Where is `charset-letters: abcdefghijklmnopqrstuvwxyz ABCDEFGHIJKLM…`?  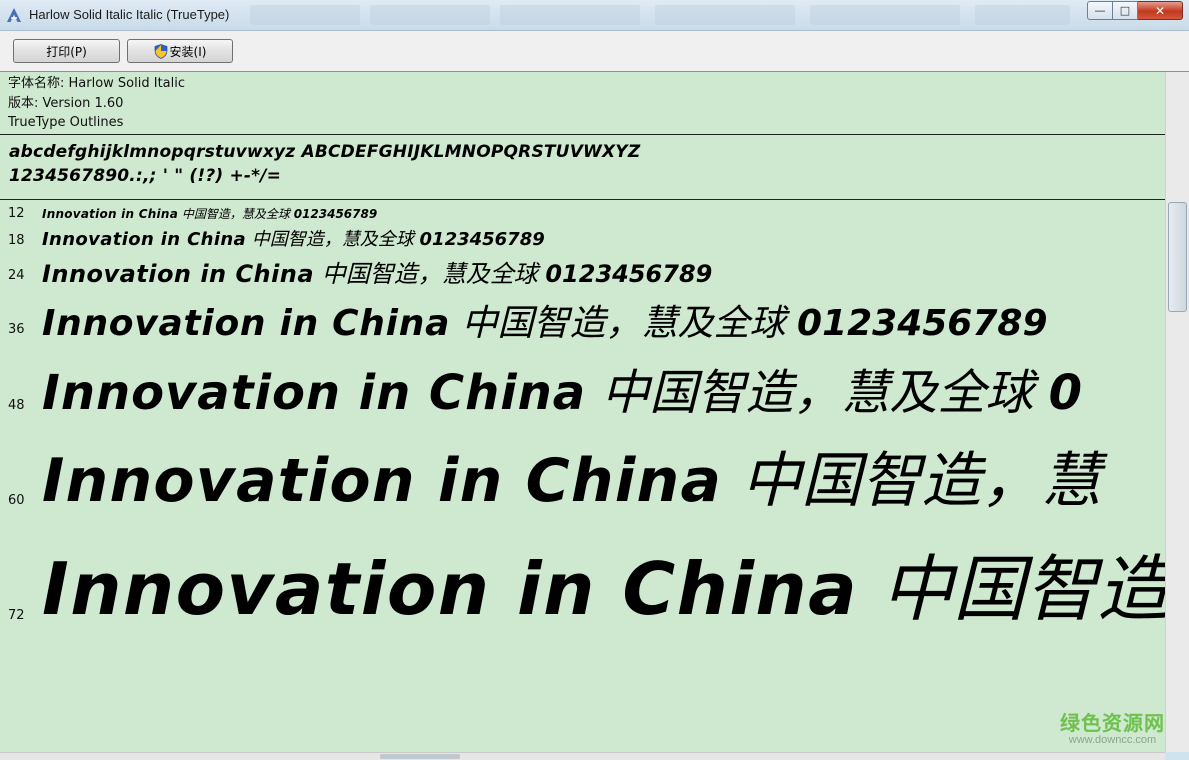
charset-letters: abcdefghijklmnopqrstuvwxyz ABCDEFGHIJKLM… is located at coordinates (325, 152).